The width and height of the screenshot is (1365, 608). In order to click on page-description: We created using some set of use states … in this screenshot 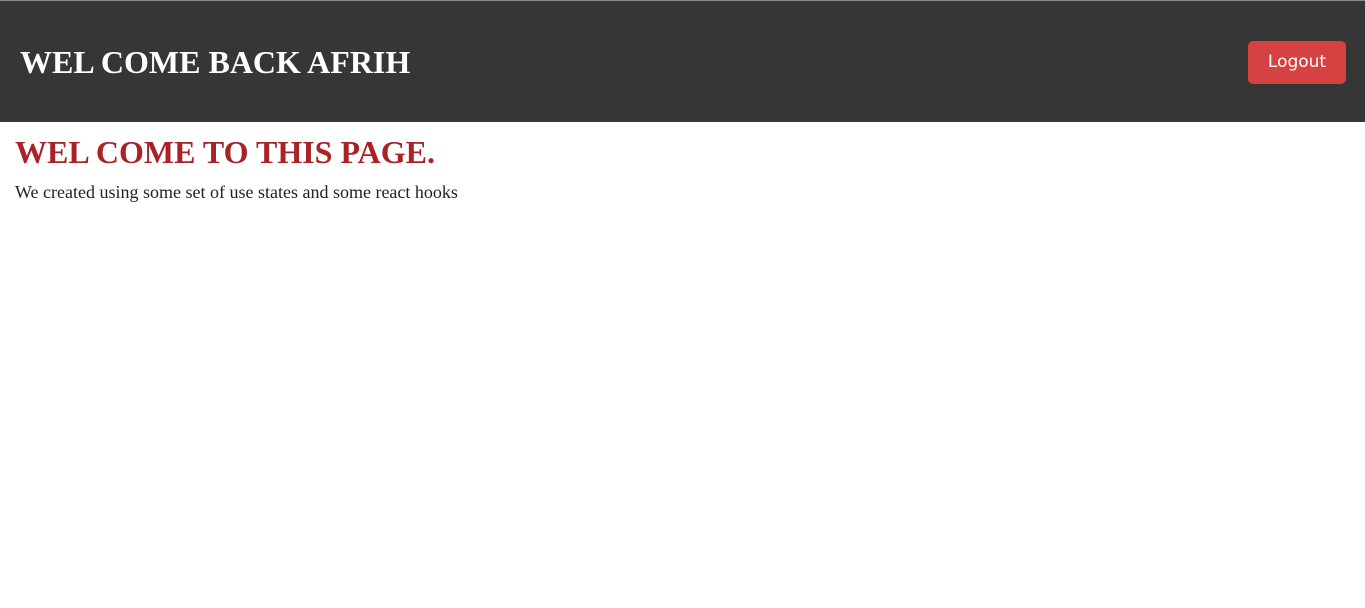, I will do `click(236, 192)`.